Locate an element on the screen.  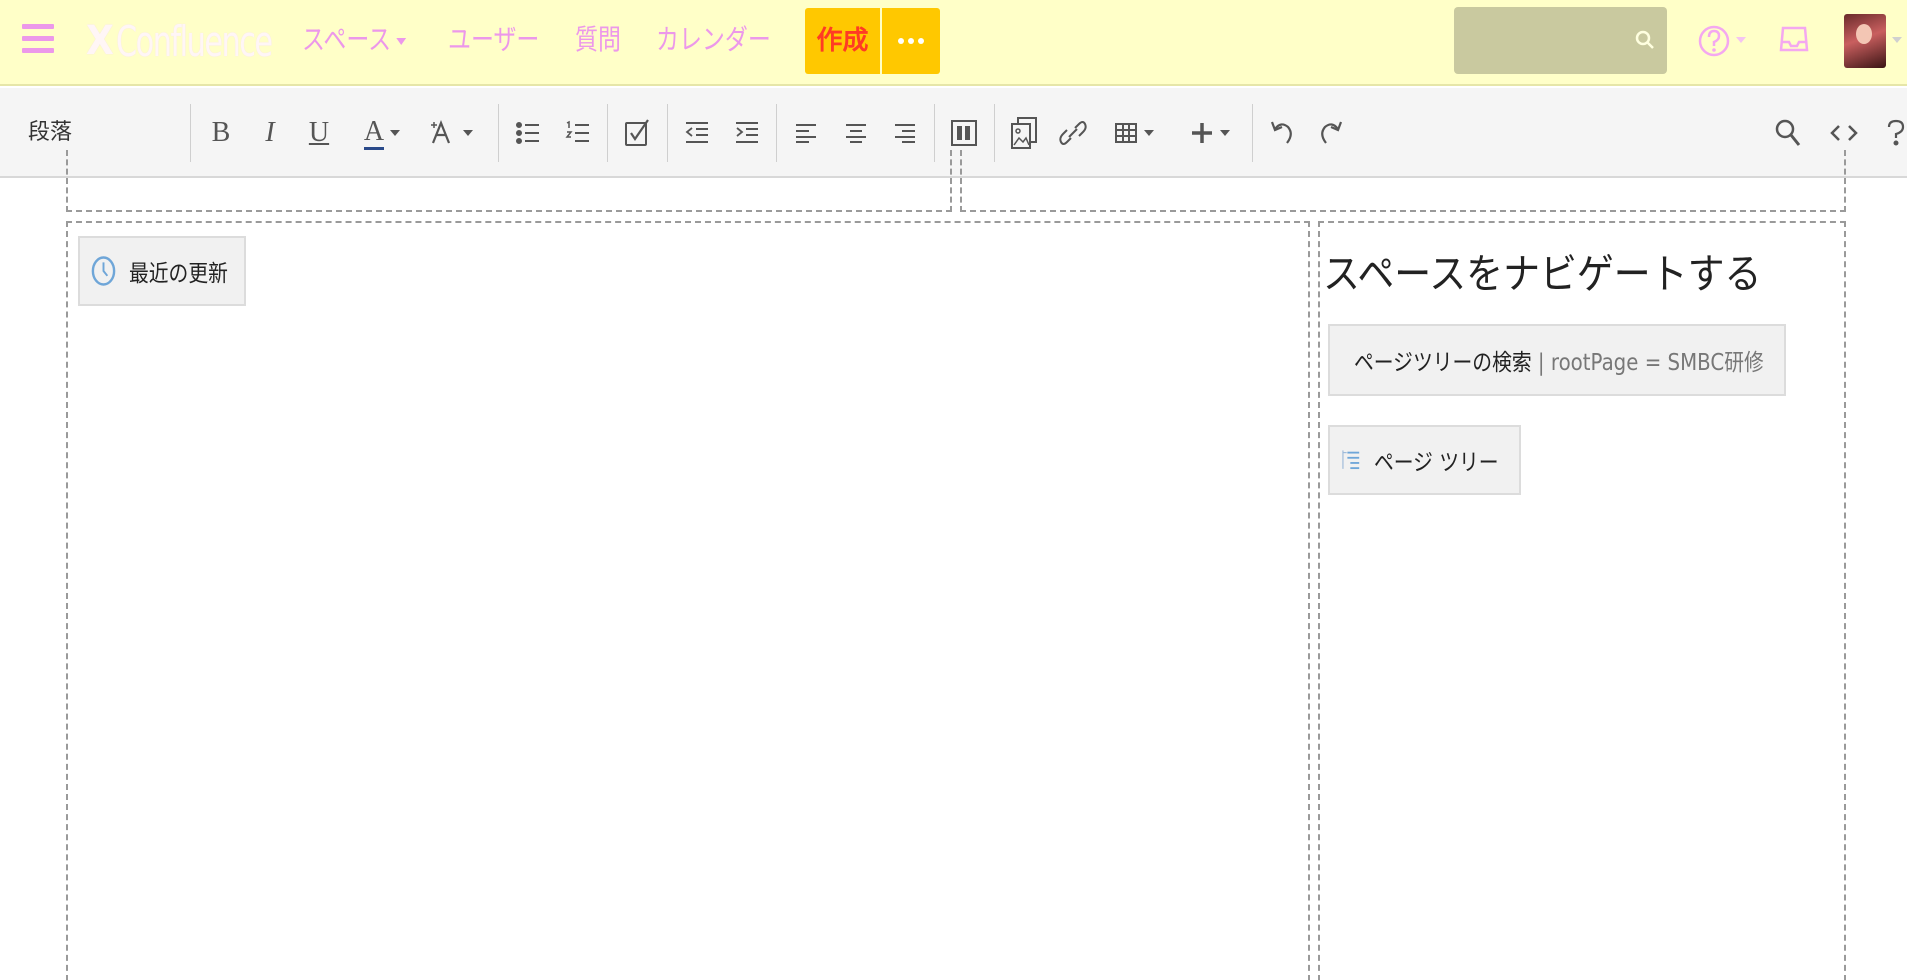
more-button is located at coordinates (911, 41).